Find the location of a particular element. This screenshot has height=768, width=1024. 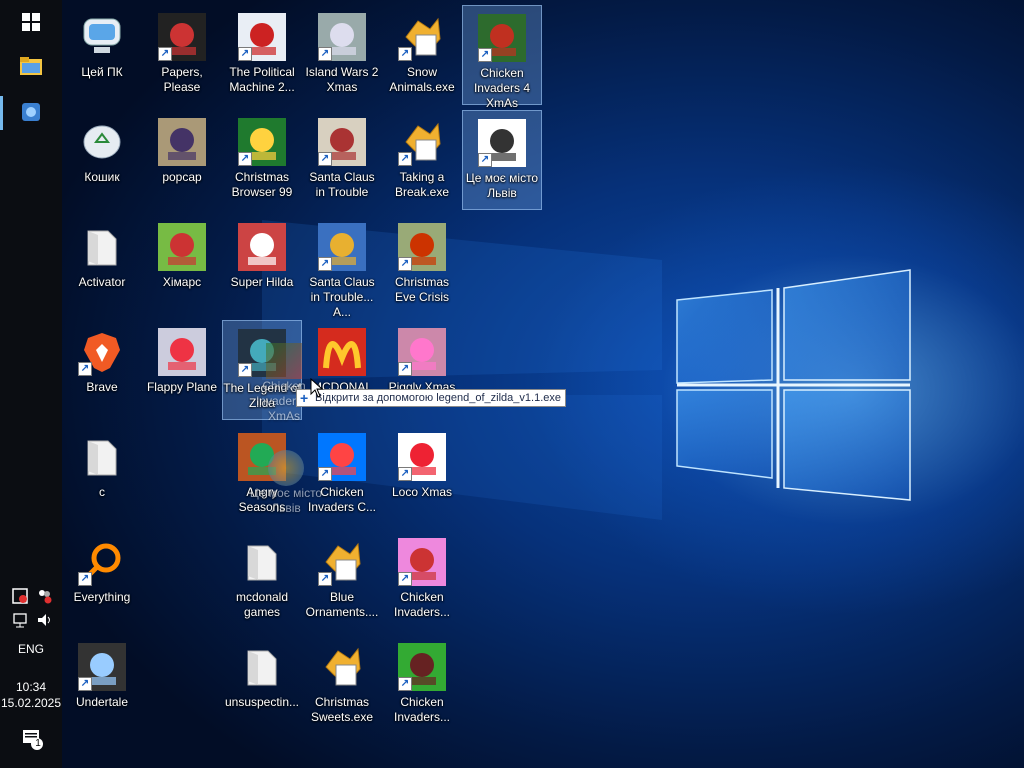

people-icon is located at coordinates (44, 598).